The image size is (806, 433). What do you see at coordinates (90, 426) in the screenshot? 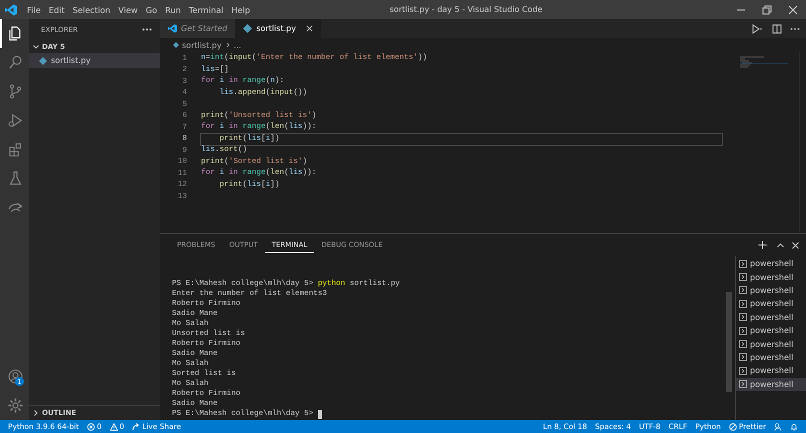
I see `error-icon` at bounding box center [90, 426].